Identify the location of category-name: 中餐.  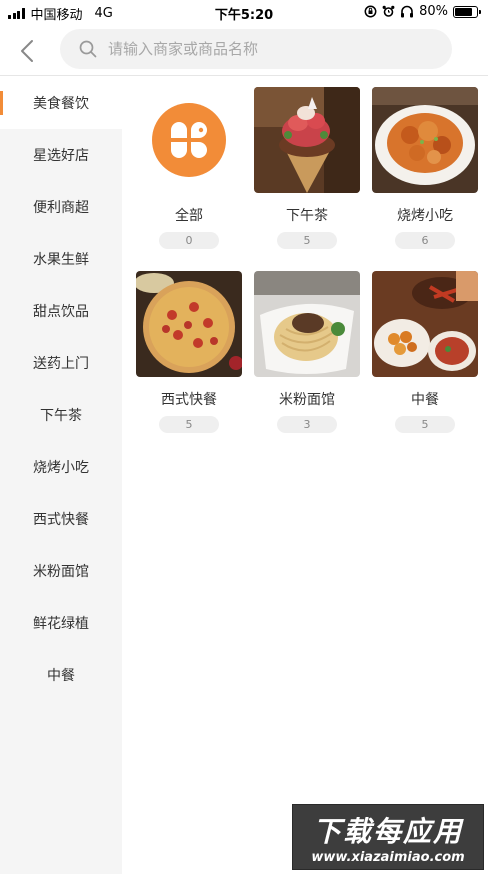
(425, 400).